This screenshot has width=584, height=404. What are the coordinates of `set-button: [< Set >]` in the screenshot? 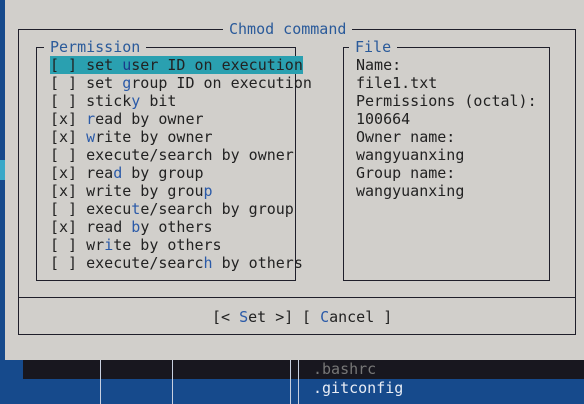 It's located at (252, 317).